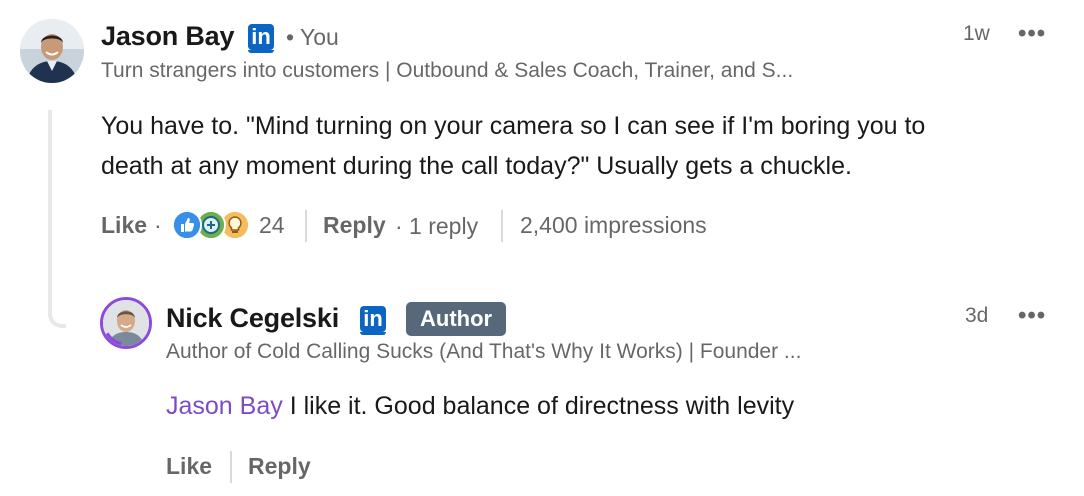 The height and width of the screenshot is (496, 1084). Describe the element at coordinates (613, 225) in the screenshot. I see `impressions-count: 2,400 impressions` at that location.